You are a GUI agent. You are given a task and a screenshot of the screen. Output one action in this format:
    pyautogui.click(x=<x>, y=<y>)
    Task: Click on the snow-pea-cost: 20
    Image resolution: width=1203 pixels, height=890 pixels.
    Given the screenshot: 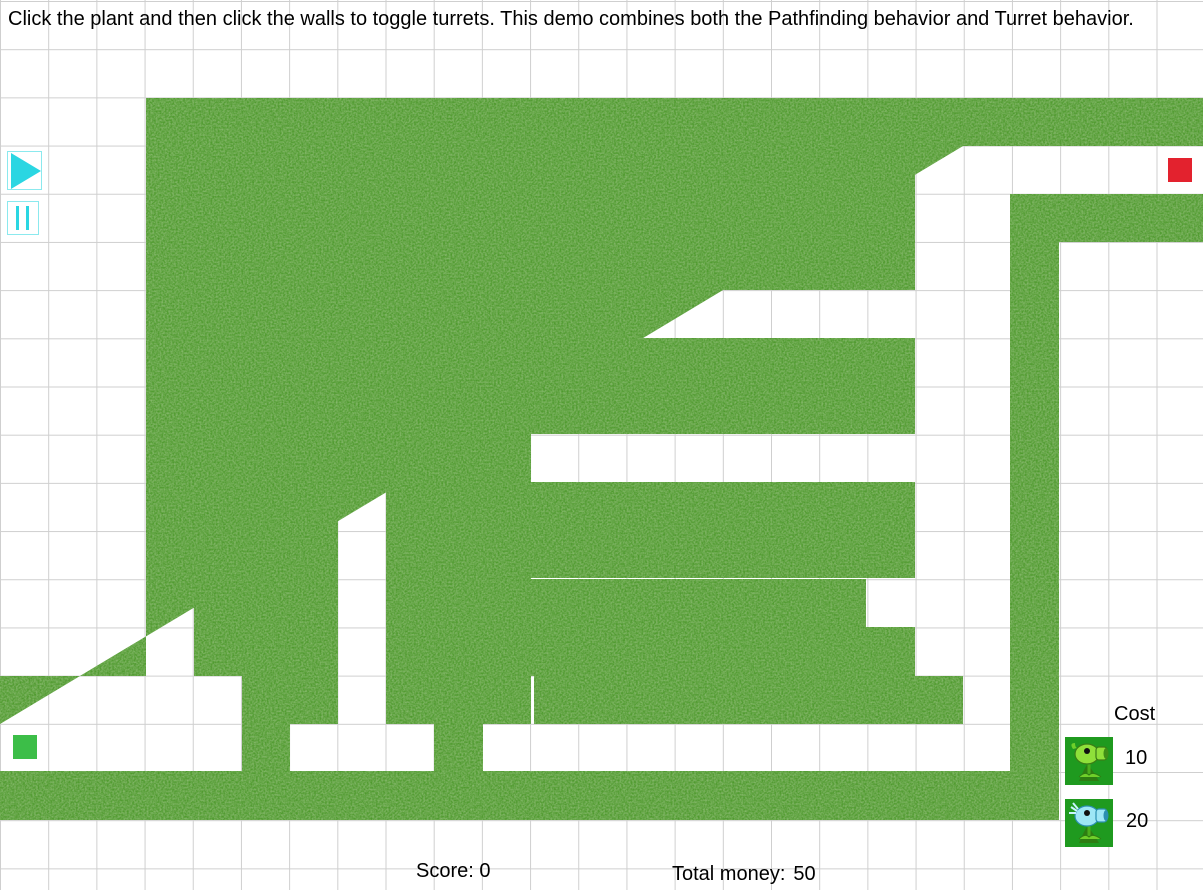 What is the action you would take?
    pyautogui.click(x=1137, y=821)
    